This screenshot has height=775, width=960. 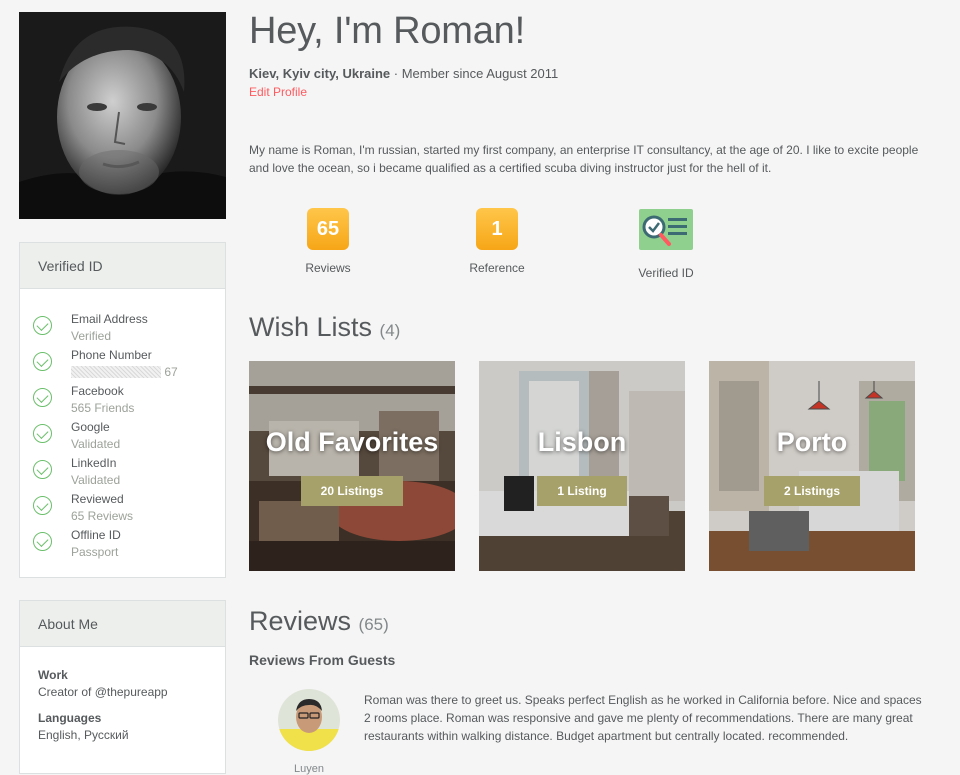 What do you see at coordinates (666, 273) in the screenshot?
I see `stat-label: Verified ID` at bounding box center [666, 273].